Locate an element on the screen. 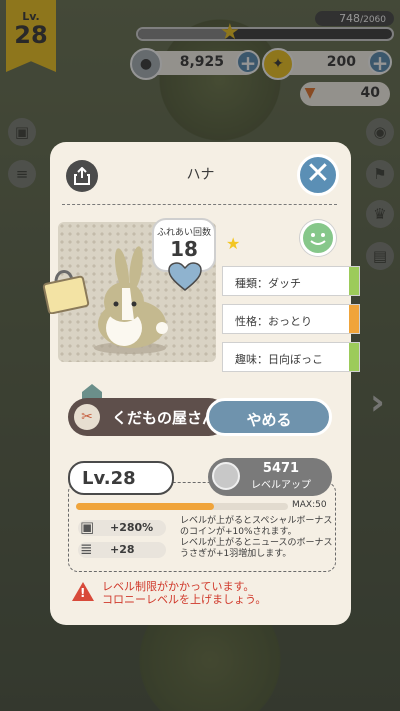 This screenshot has height=711, width=400. trait-personality: 性格：おっとり is located at coordinates (291, 319).